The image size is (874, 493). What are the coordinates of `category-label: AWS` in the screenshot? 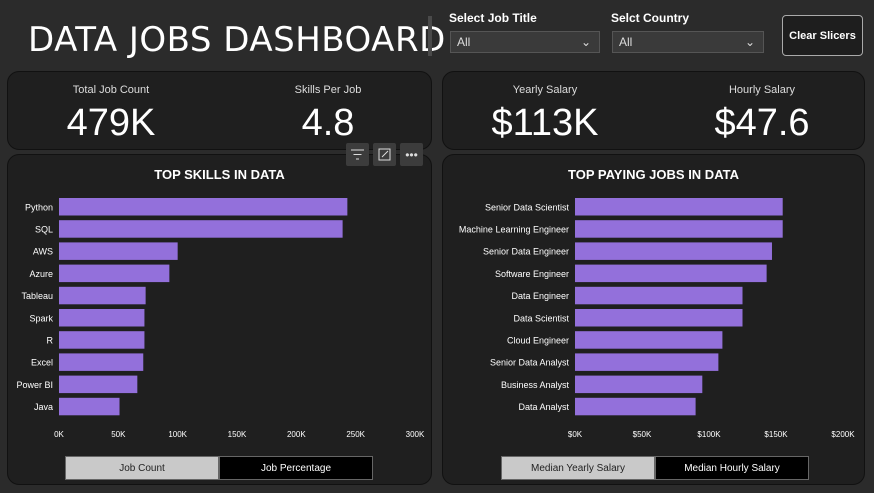 It's located at (43, 252).